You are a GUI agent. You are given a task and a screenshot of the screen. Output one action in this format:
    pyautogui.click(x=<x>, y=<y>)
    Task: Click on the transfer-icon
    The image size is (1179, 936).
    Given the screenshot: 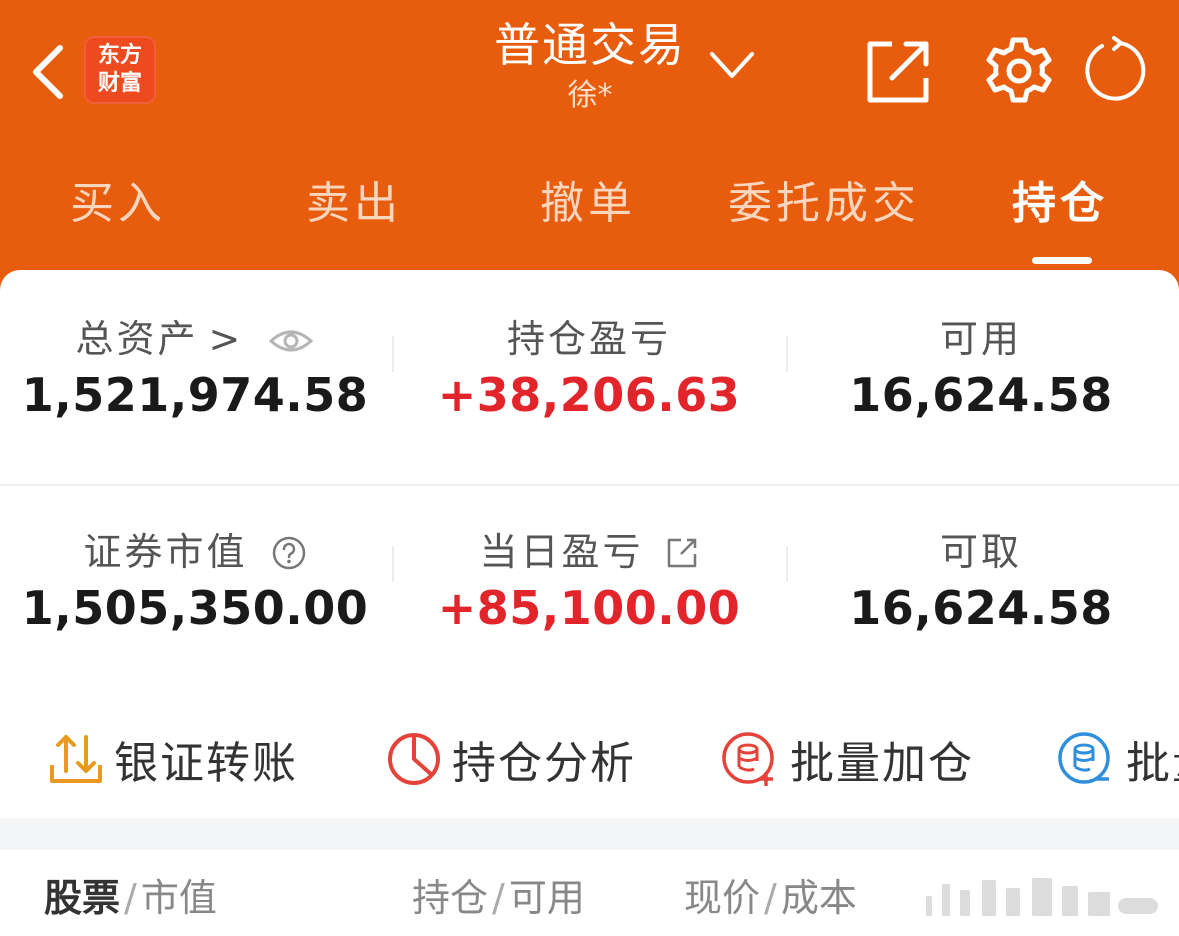 What is the action you would take?
    pyautogui.click(x=76, y=759)
    